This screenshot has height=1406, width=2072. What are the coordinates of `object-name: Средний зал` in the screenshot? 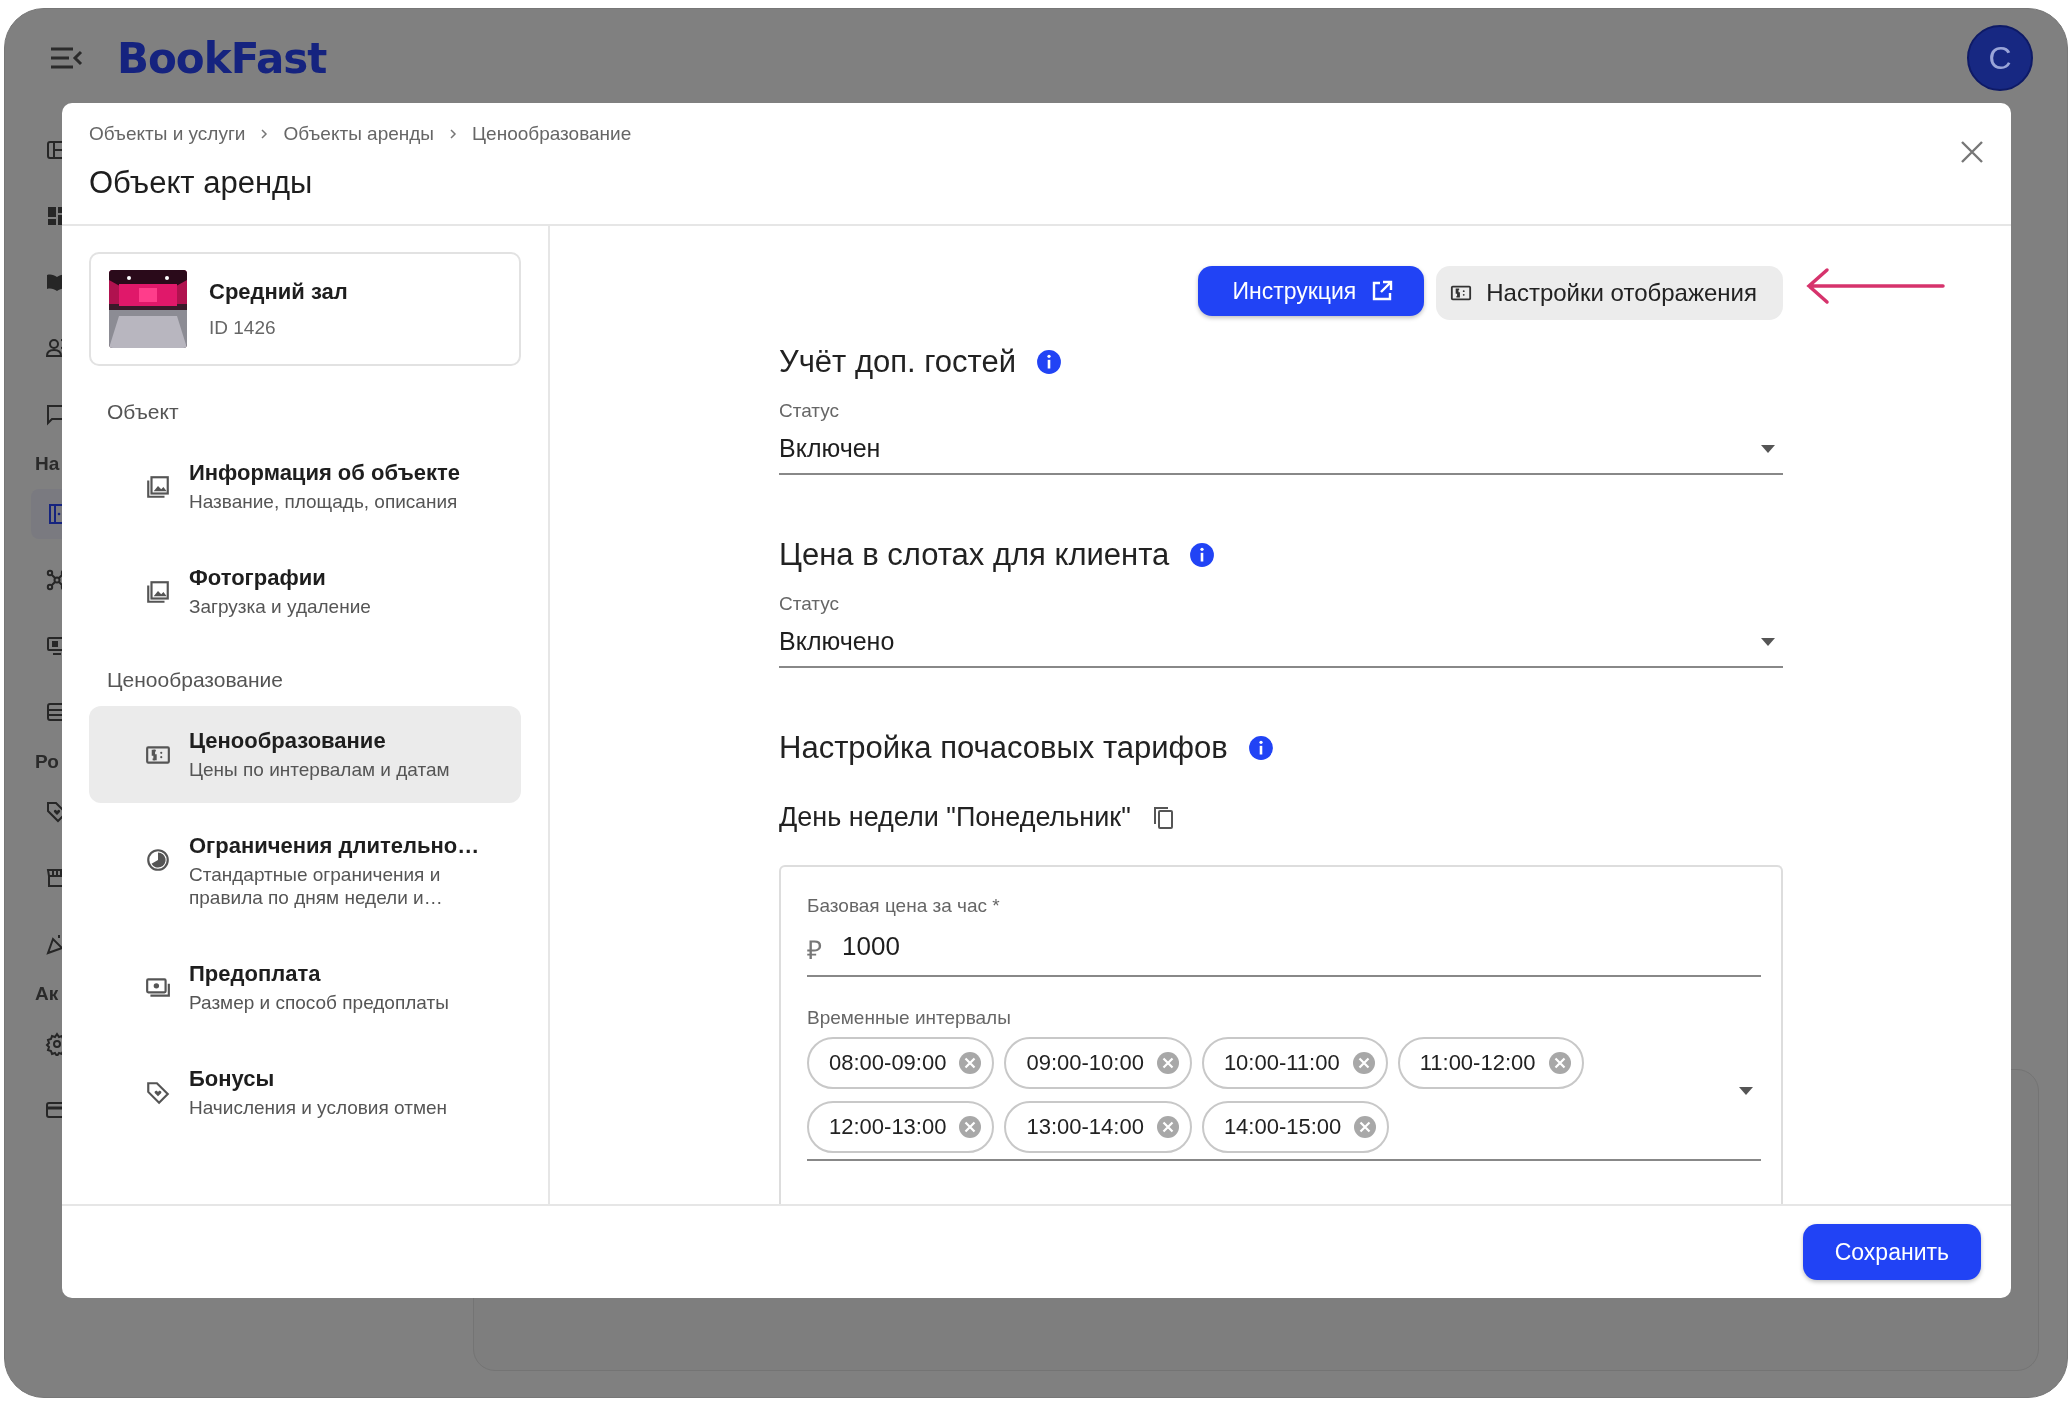 It's located at (278, 292).